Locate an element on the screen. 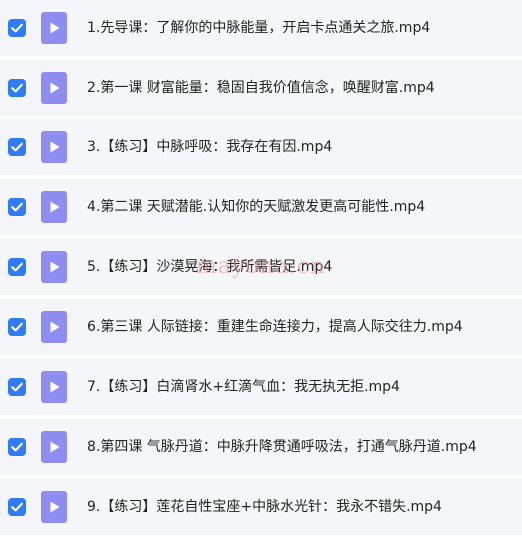 The width and height of the screenshot is (522, 539). file-row: 1.先导课：了解你的中脉能量，开启卡点通关之旅.mp4 is located at coordinates (261, 28).